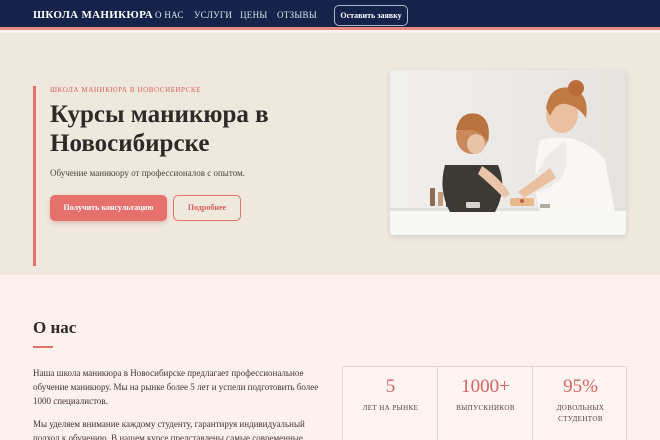 This screenshot has height=440, width=660. Describe the element at coordinates (108, 208) in the screenshot. I see `get-consultation-button: Получить консультацию` at that location.